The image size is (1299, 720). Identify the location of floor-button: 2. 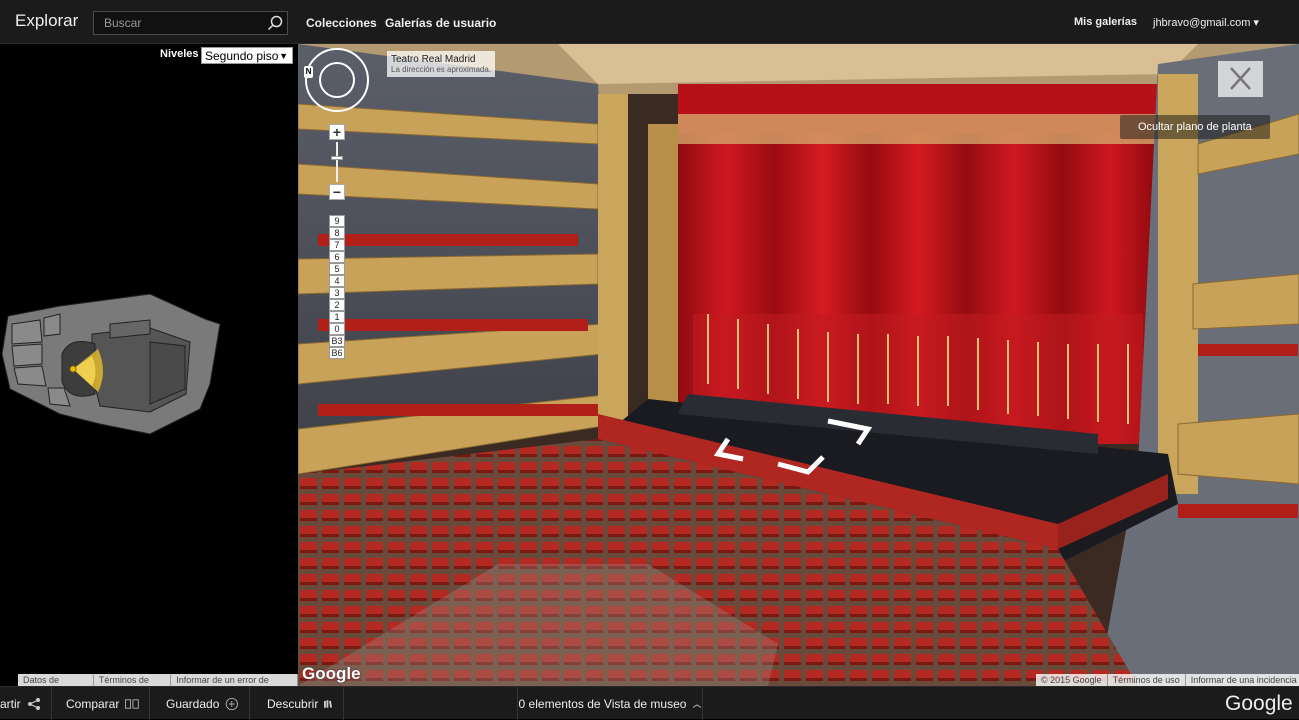
(337, 305).